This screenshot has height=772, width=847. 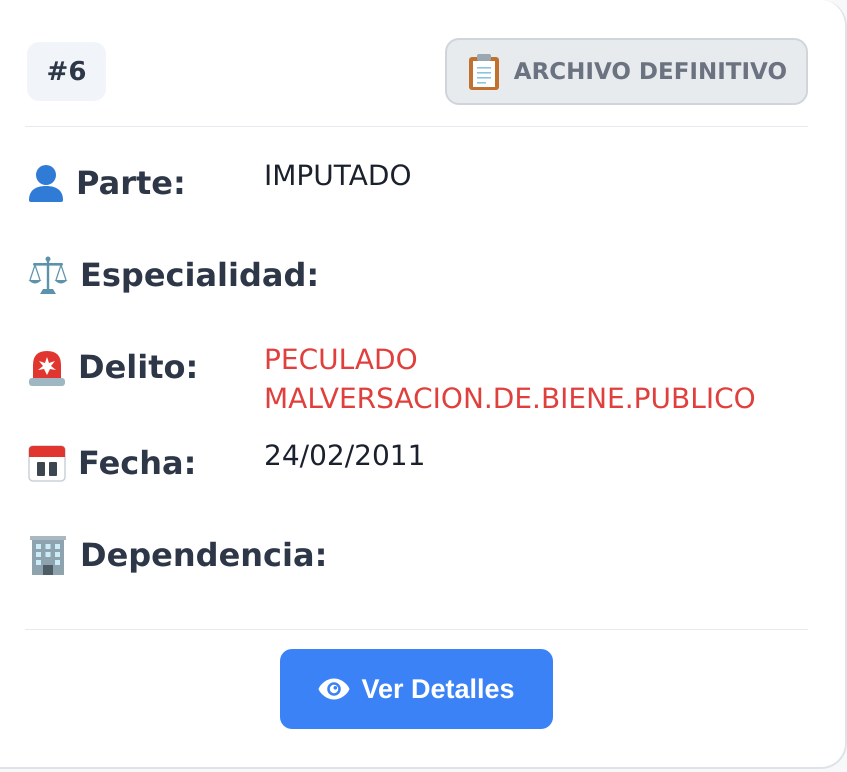 What do you see at coordinates (204, 555) in the screenshot?
I see `field-label: Dependencia:` at bounding box center [204, 555].